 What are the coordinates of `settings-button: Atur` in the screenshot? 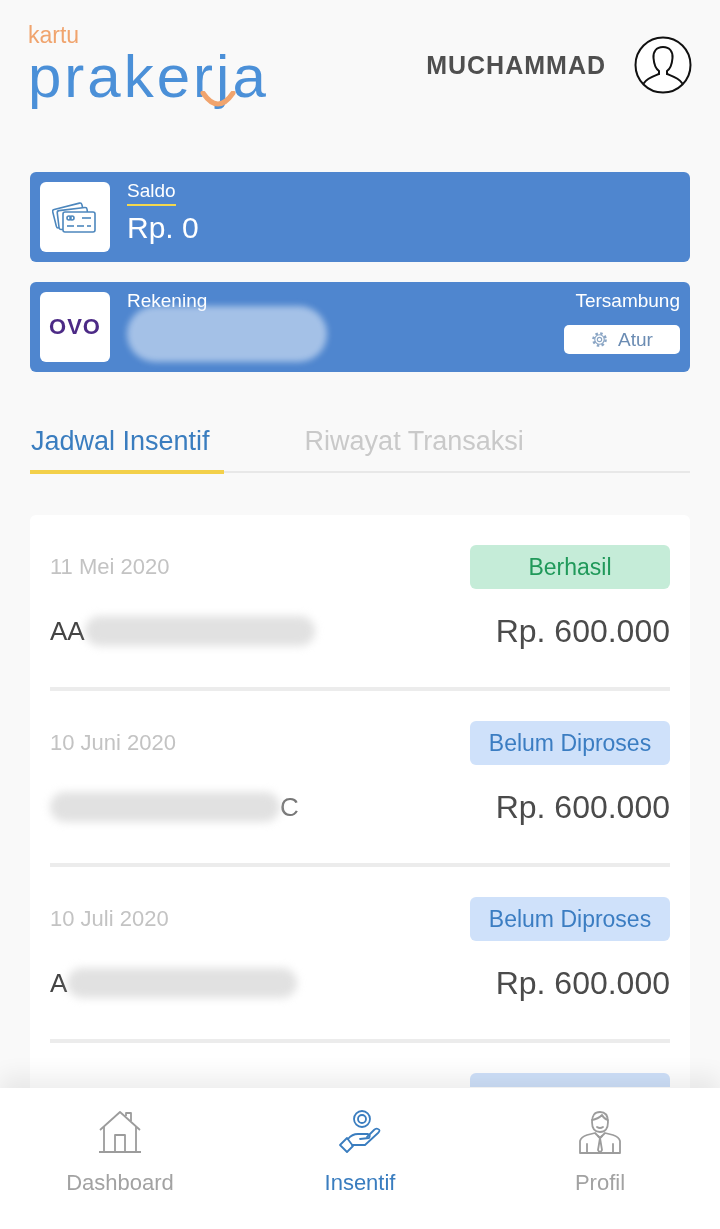 It's located at (622, 339).